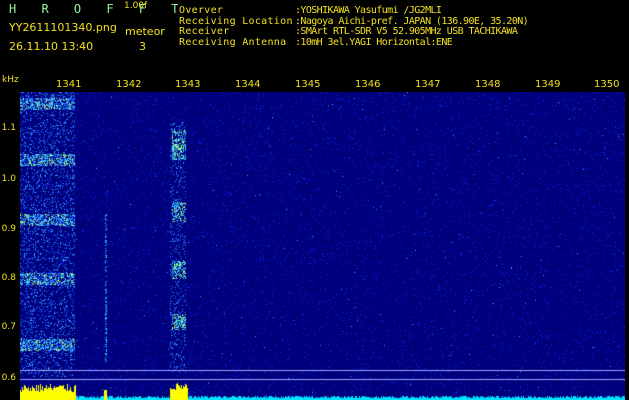 The width and height of the screenshot is (629, 400). I want to click on freq-tick-label: 1.0, so click(8, 179).